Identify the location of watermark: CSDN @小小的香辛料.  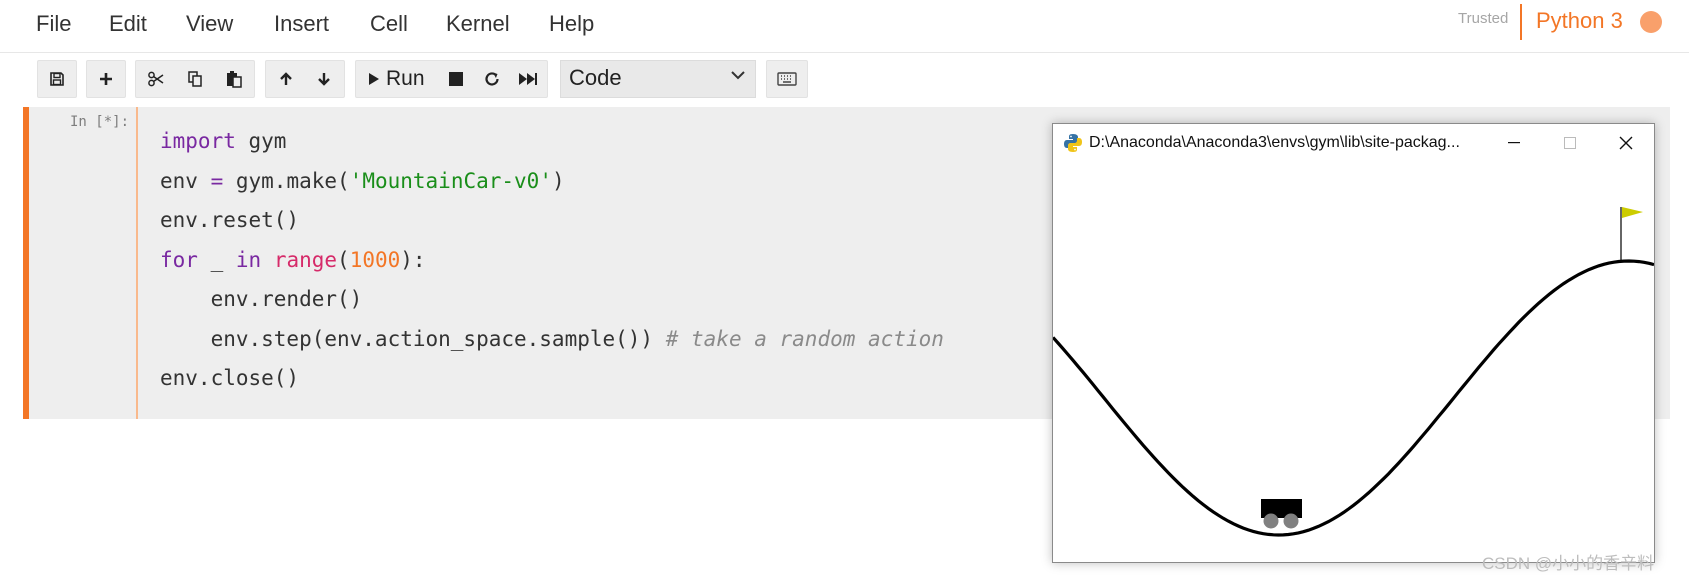
(1568, 563).